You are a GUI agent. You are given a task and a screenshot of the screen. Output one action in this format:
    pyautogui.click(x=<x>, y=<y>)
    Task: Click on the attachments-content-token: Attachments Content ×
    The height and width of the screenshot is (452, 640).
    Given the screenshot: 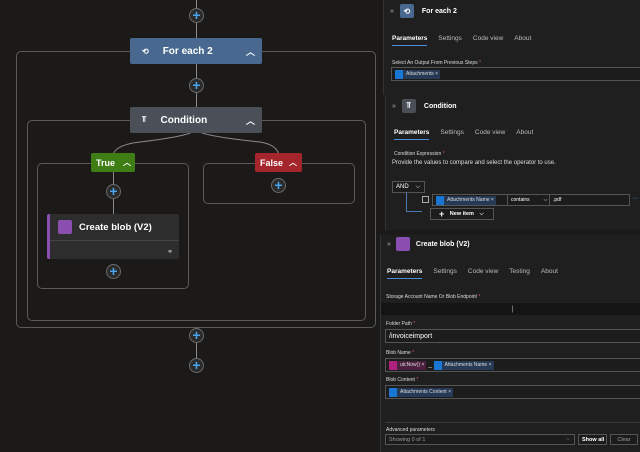 What is the action you would take?
    pyautogui.click(x=421, y=392)
    